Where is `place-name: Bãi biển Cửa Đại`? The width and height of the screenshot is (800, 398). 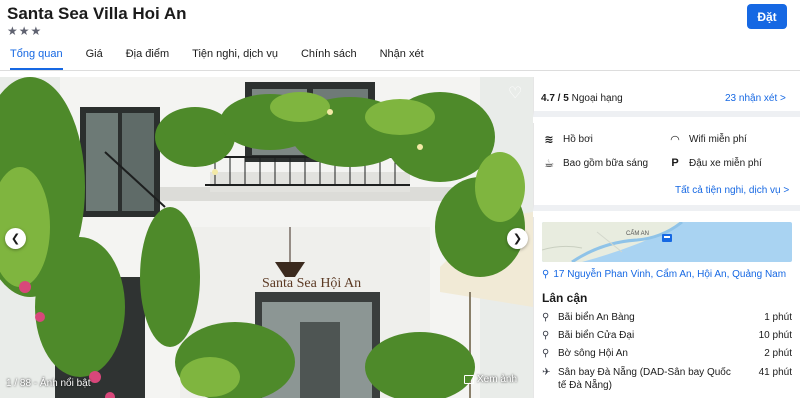 place-name: Bãi biển Cửa Đại is located at coordinates (596, 335).